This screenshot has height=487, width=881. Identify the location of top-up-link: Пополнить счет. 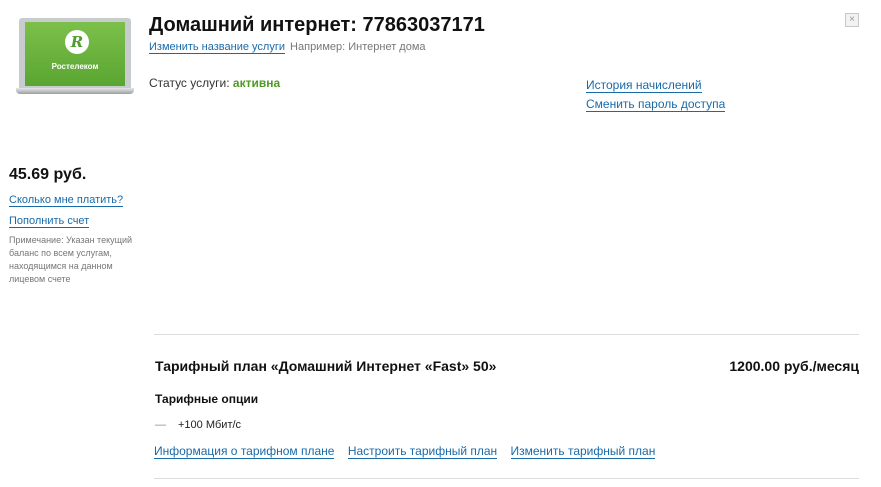
(49, 221).